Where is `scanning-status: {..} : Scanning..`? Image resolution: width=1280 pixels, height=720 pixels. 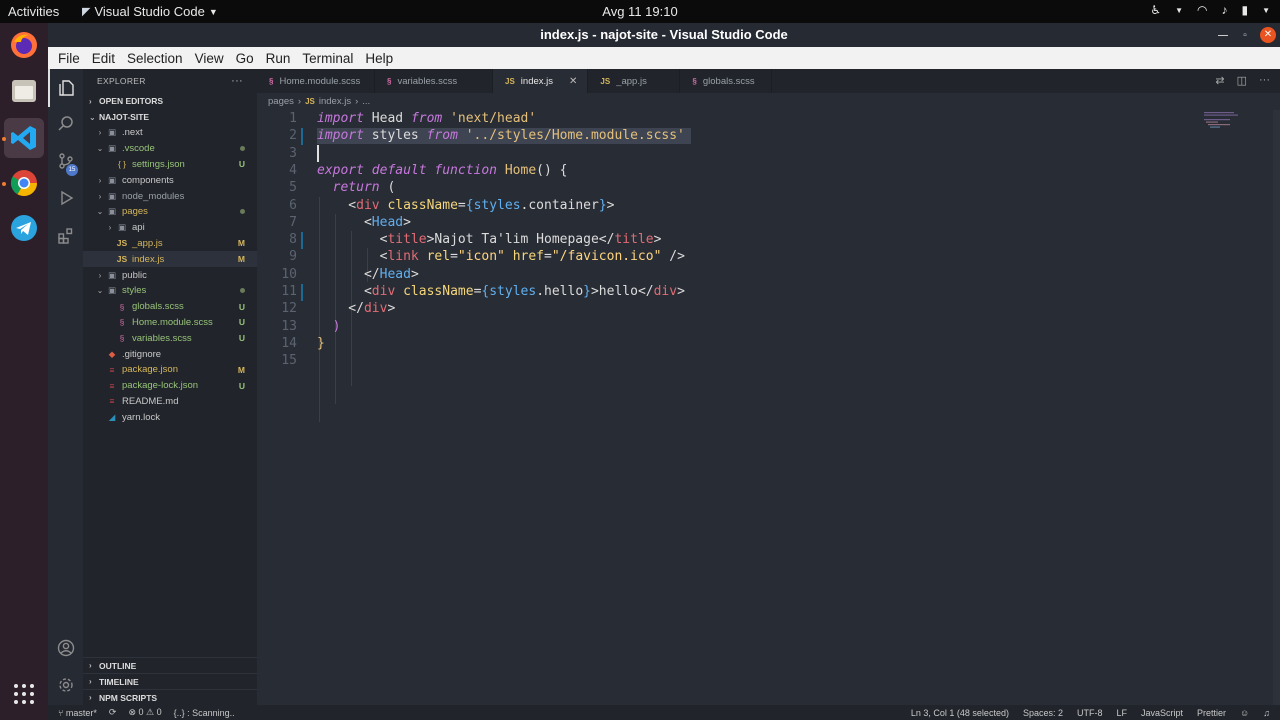 scanning-status: {..} : Scanning.. is located at coordinates (204, 713).